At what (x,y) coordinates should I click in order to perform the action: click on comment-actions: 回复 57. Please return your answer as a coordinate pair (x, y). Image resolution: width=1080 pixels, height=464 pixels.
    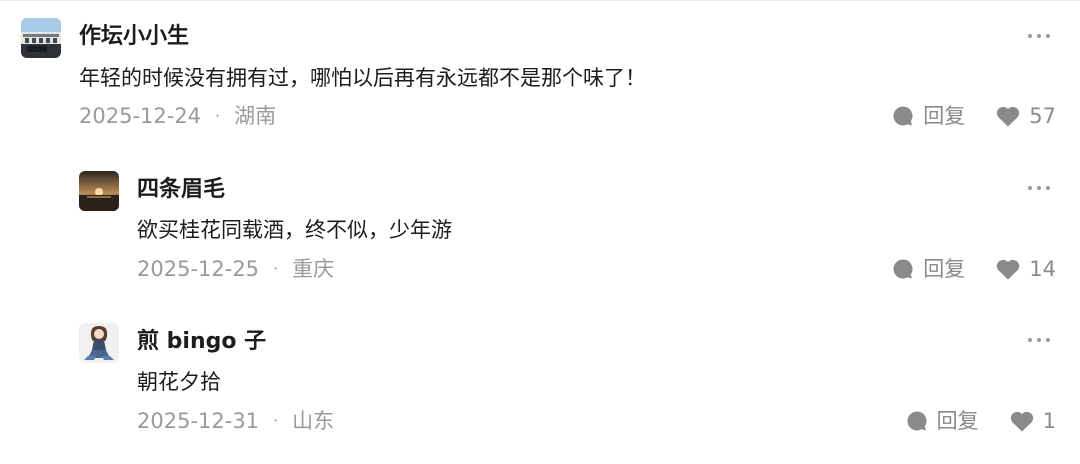
    Looking at the image, I should click on (973, 116).